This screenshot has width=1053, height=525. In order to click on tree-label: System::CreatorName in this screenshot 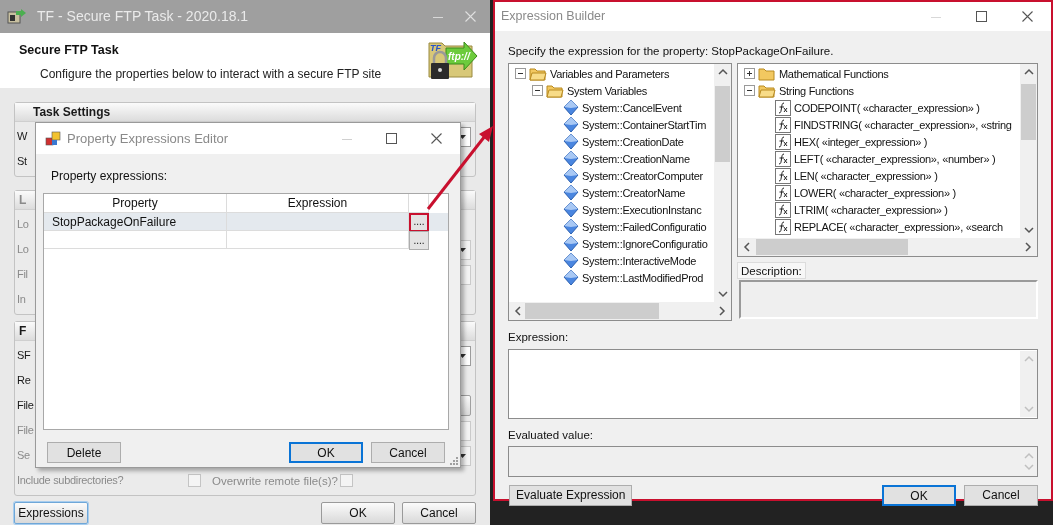, I will do `click(634, 193)`.